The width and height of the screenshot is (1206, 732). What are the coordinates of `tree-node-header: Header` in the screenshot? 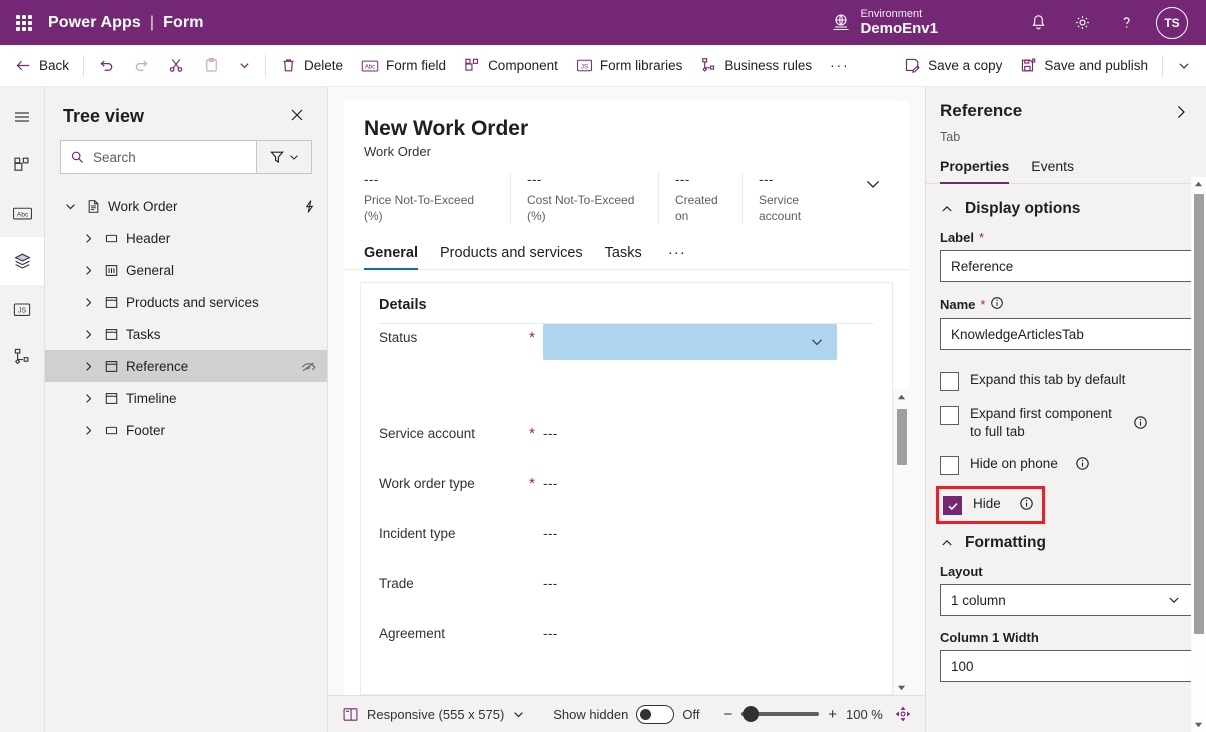 It's located at (186, 238).